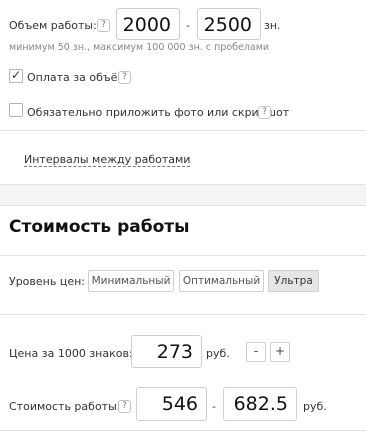 The image size is (366, 433). I want to click on price-level-minimal-button: Минимальный, so click(131, 281).